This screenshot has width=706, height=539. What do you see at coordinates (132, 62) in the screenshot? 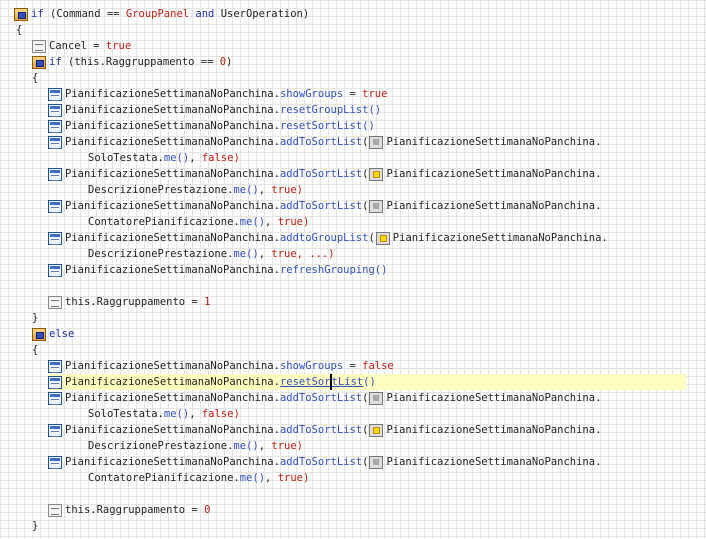
I see `code-line-if-raggruppamento: if (this.Raggruppamento == 0)` at bounding box center [132, 62].